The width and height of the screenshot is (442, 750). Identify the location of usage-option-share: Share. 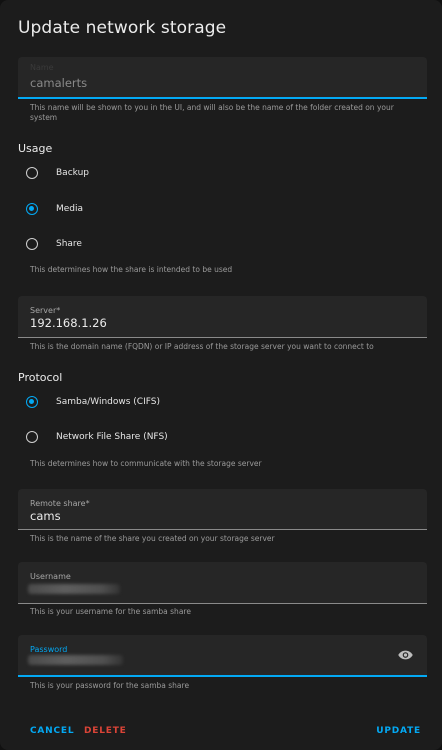
(54, 244).